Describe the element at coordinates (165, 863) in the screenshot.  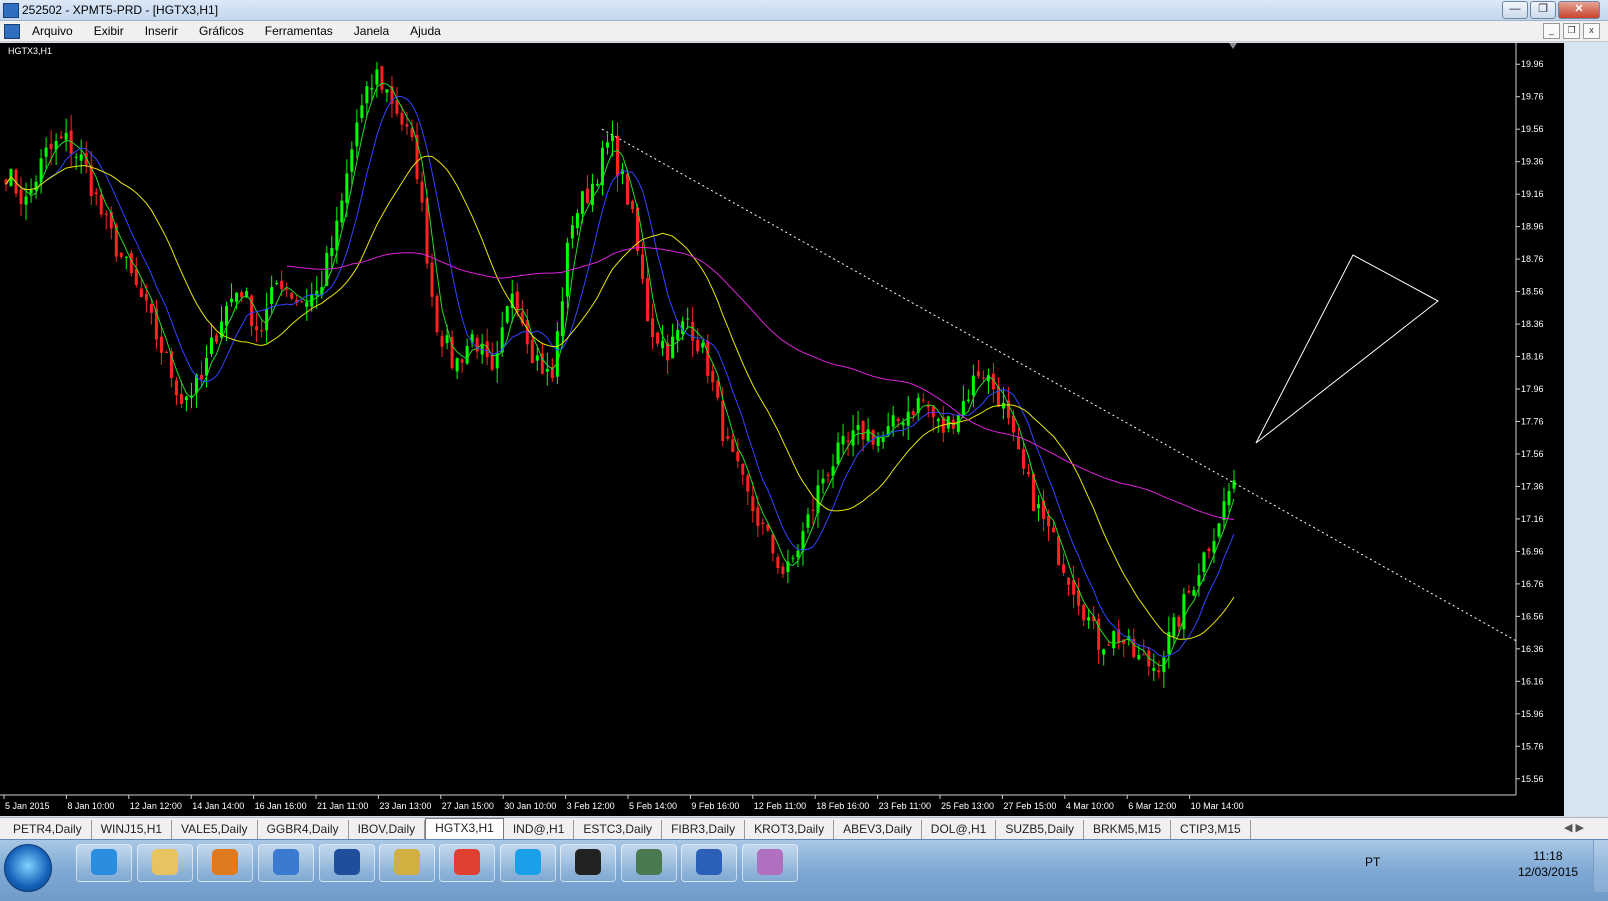
I see `file-explorer-taskbar-button` at that location.